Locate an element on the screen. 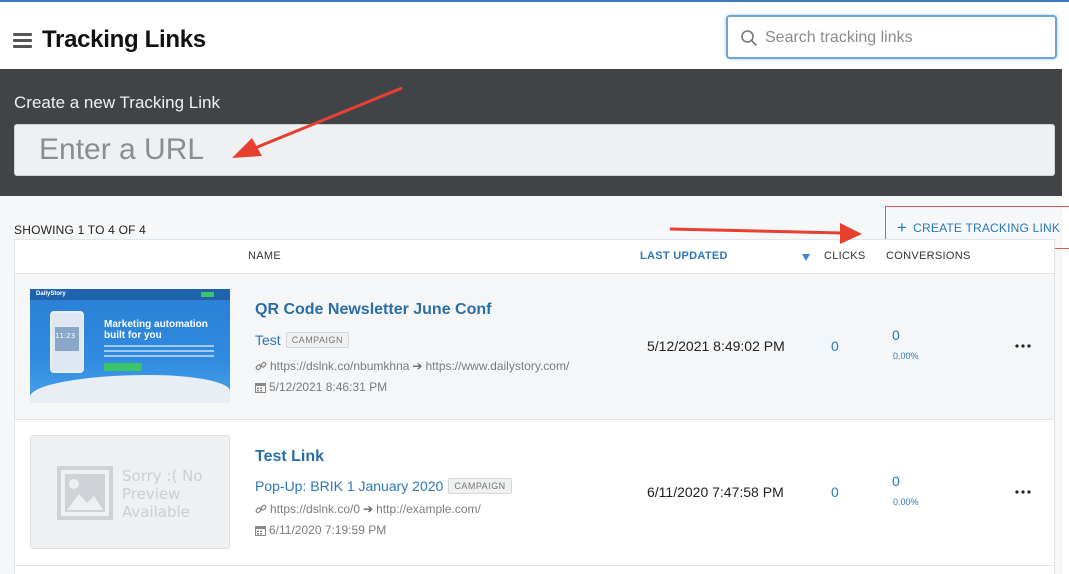  phone-illustration: 11:23 is located at coordinates (67, 342).